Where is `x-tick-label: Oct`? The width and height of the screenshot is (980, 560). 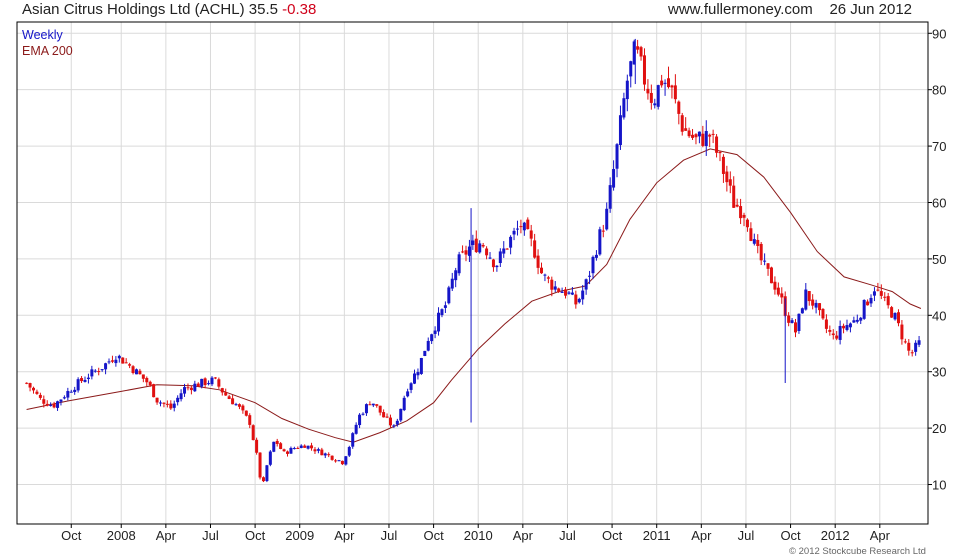 x-tick-label: Oct is located at coordinates (255, 535).